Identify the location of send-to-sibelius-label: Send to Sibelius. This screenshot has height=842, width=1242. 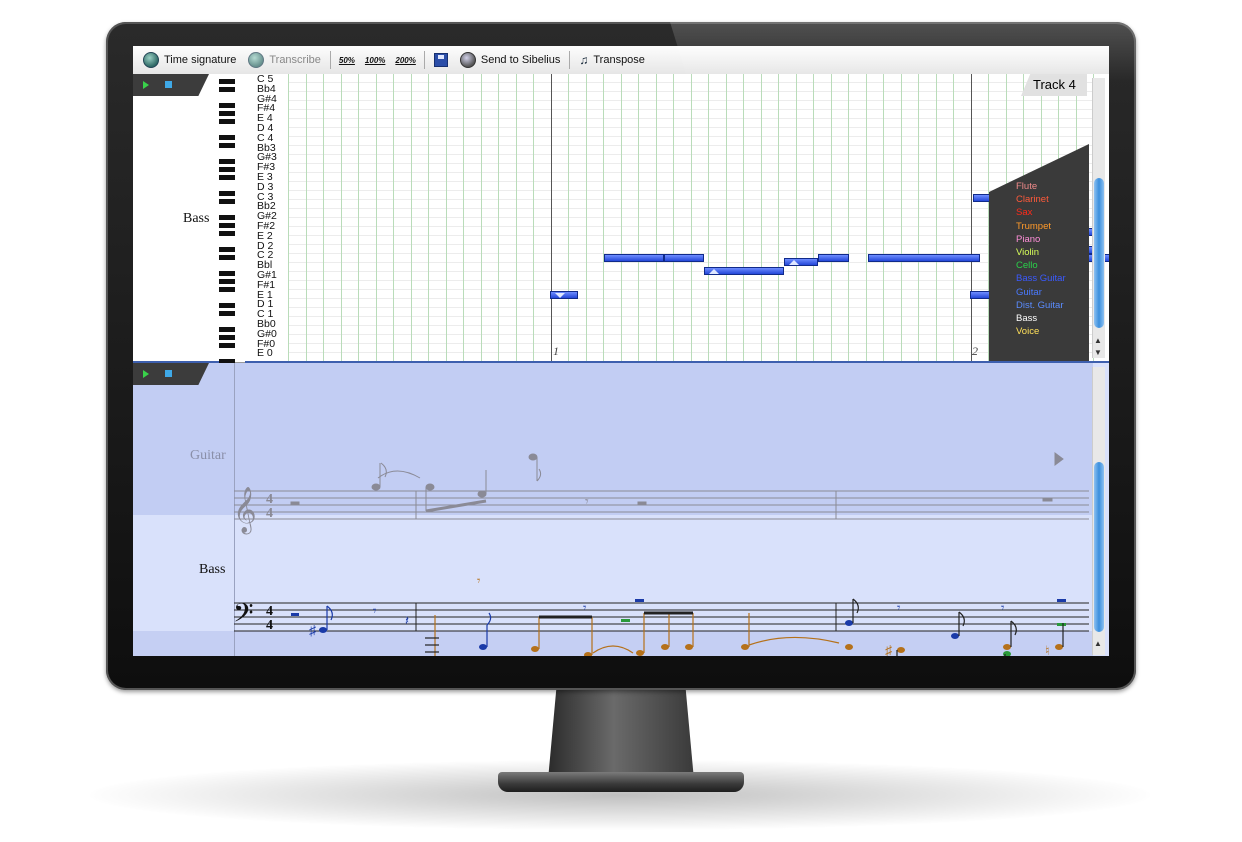
(520, 60).